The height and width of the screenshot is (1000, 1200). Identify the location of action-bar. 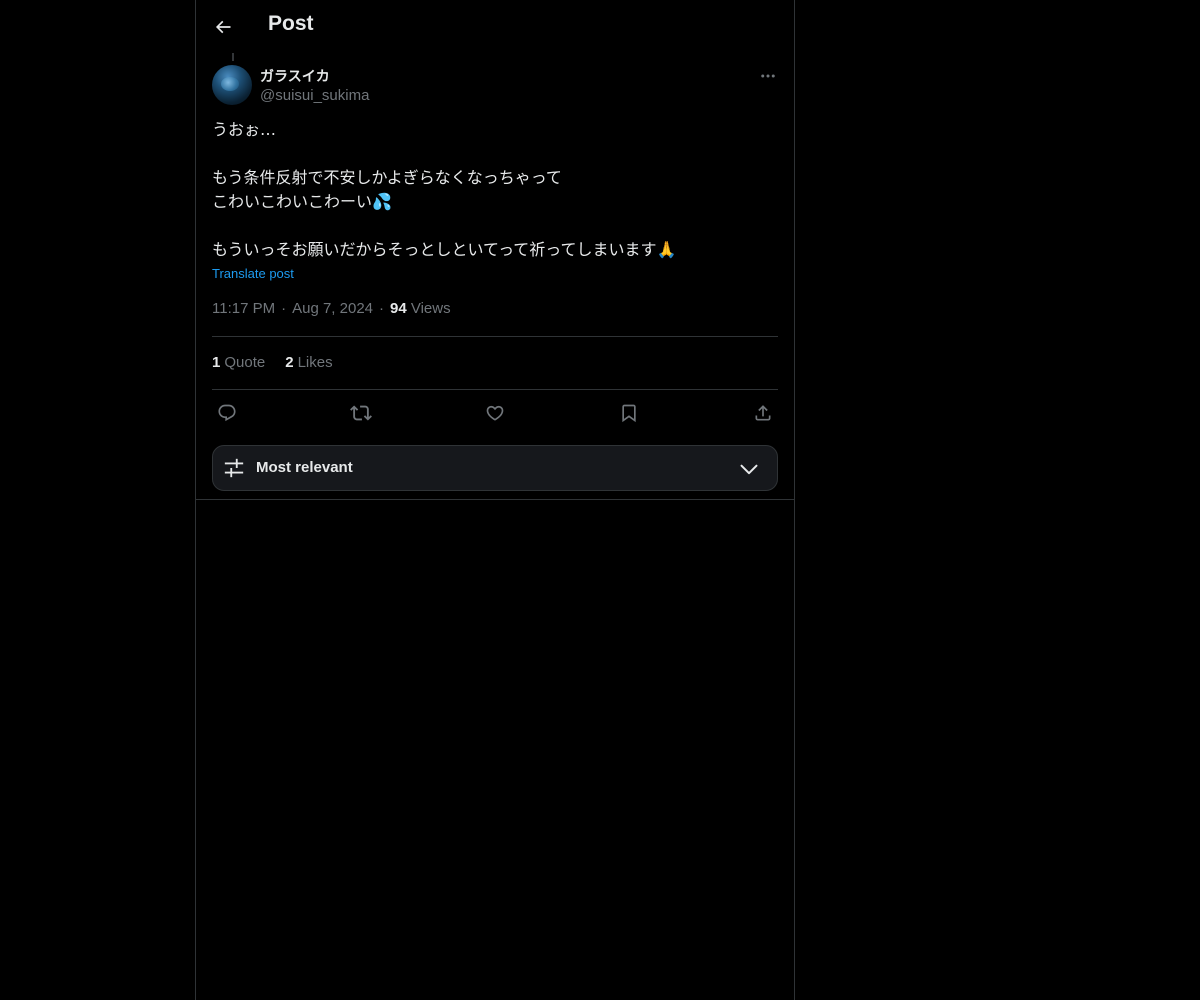
(495, 413).